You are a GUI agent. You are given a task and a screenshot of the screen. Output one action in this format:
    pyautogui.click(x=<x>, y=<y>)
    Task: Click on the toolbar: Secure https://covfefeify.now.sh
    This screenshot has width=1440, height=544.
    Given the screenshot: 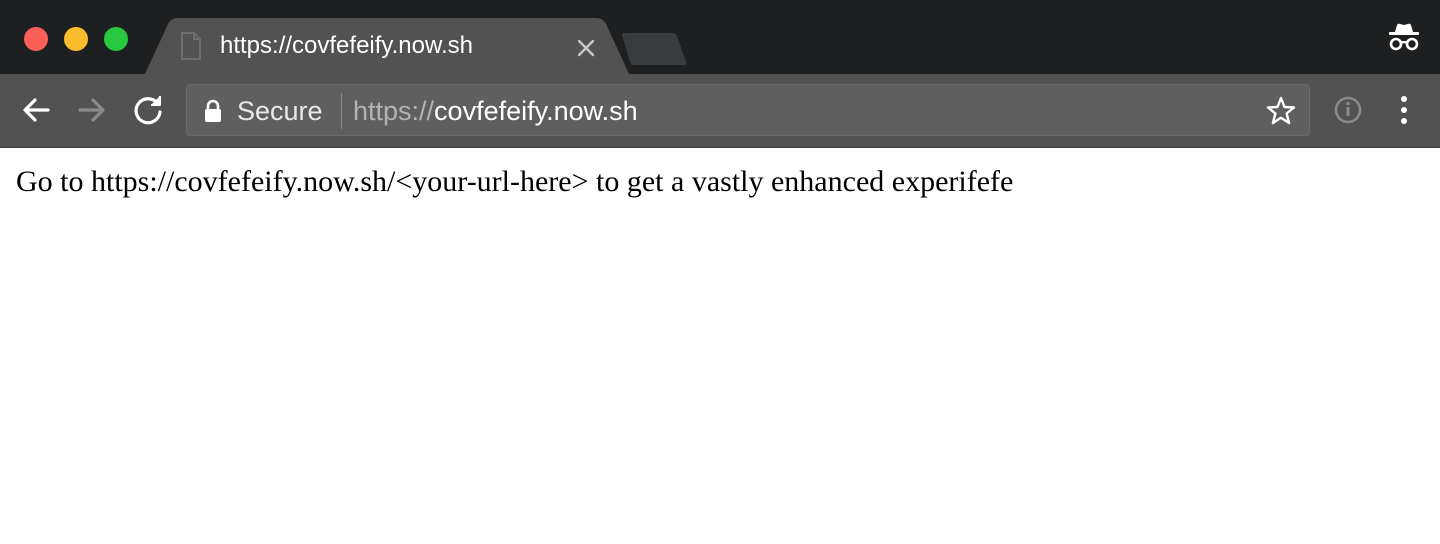 What is the action you would take?
    pyautogui.click(x=720, y=111)
    